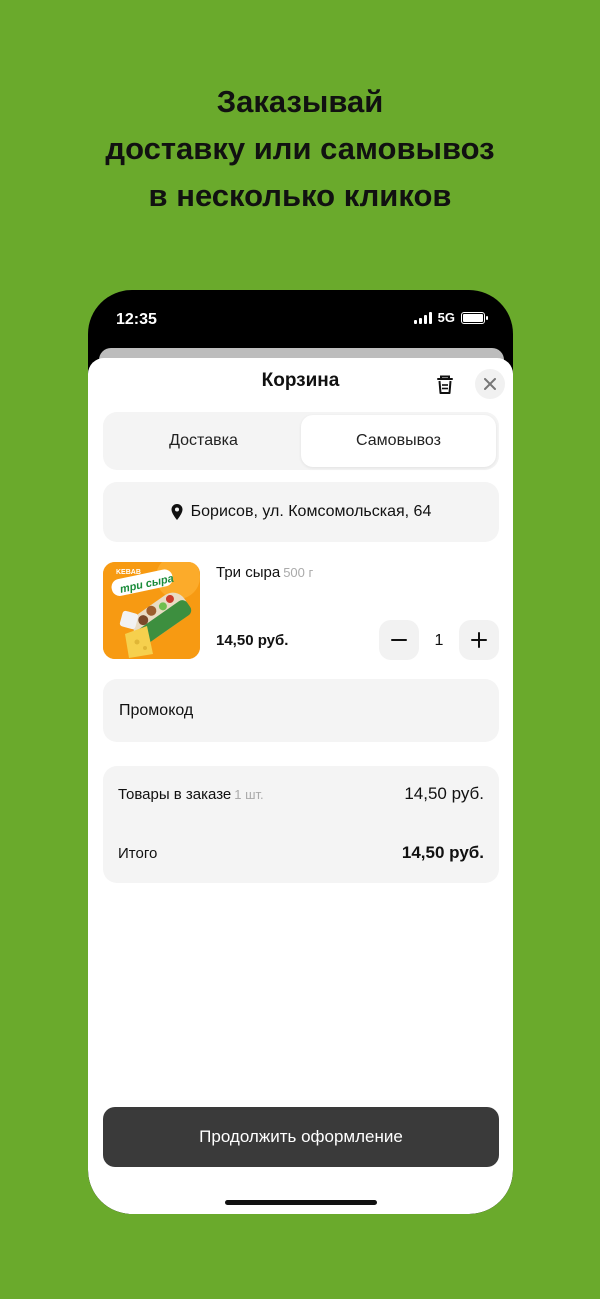  Describe the element at coordinates (301, 1202) in the screenshot. I see `home-indicator` at that location.